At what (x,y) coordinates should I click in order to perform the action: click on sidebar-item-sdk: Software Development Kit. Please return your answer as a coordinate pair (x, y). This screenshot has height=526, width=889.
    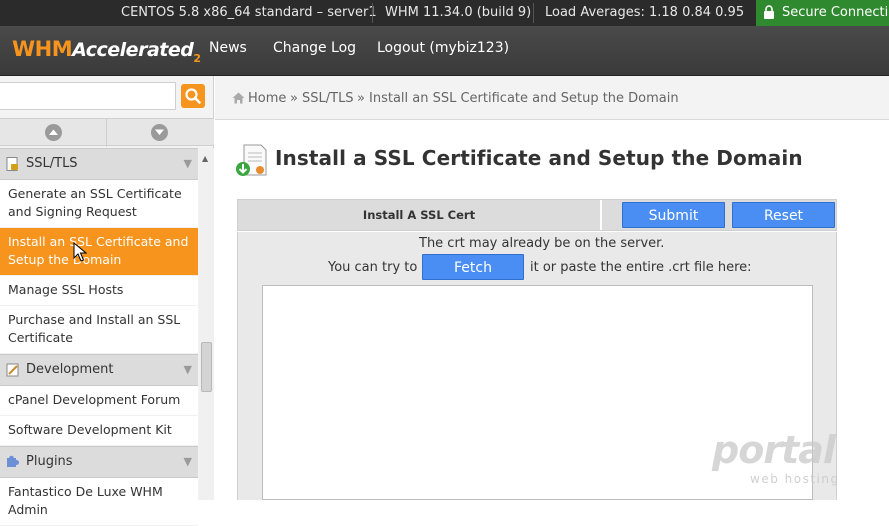
    Looking at the image, I should click on (99, 431).